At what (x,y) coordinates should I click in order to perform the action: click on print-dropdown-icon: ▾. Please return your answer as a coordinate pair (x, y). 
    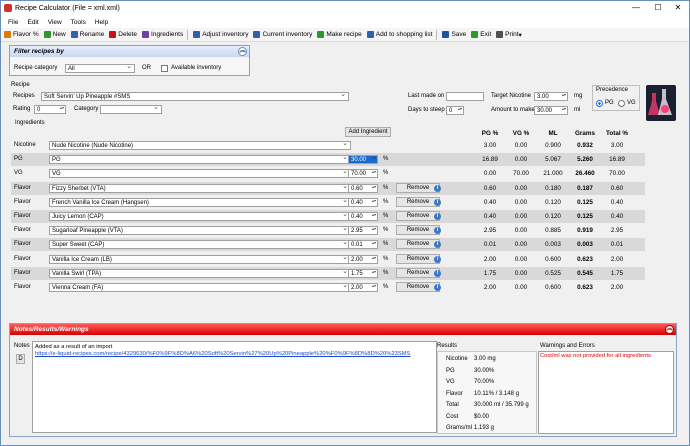
    Looking at the image, I should click on (520, 35).